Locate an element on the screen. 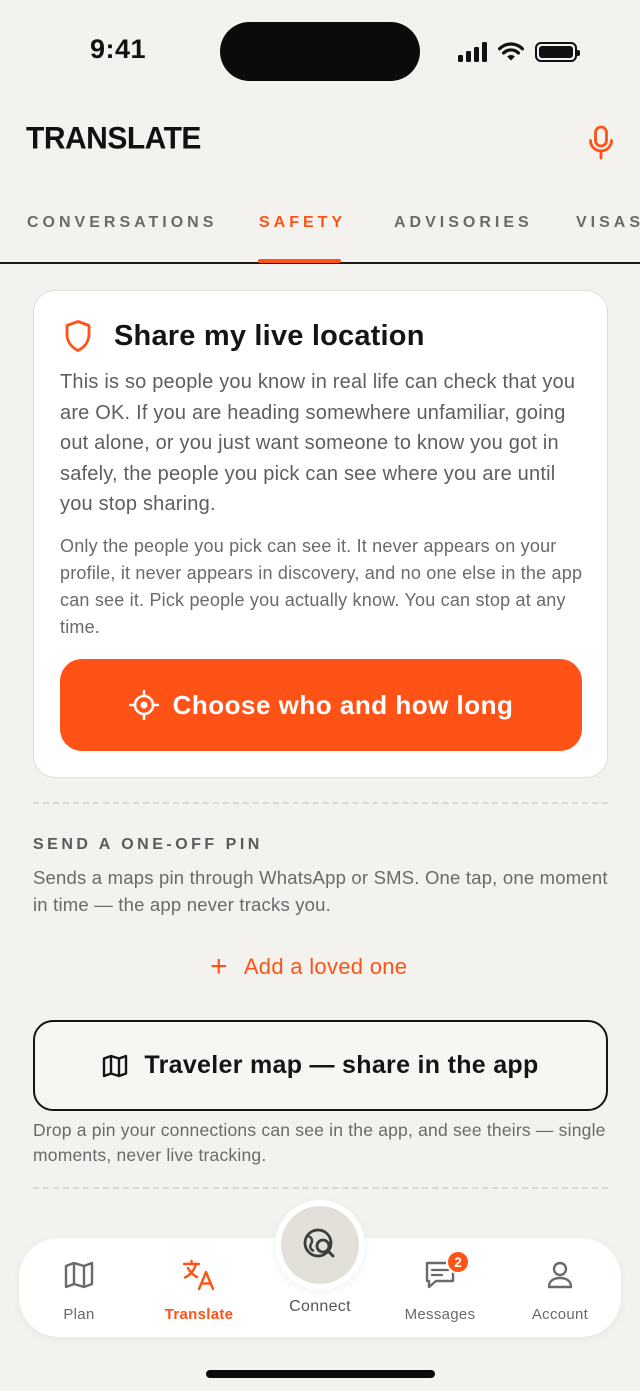 This screenshot has width=640, height=1391. nav-translate: Translate is located at coordinates (199, 1287).